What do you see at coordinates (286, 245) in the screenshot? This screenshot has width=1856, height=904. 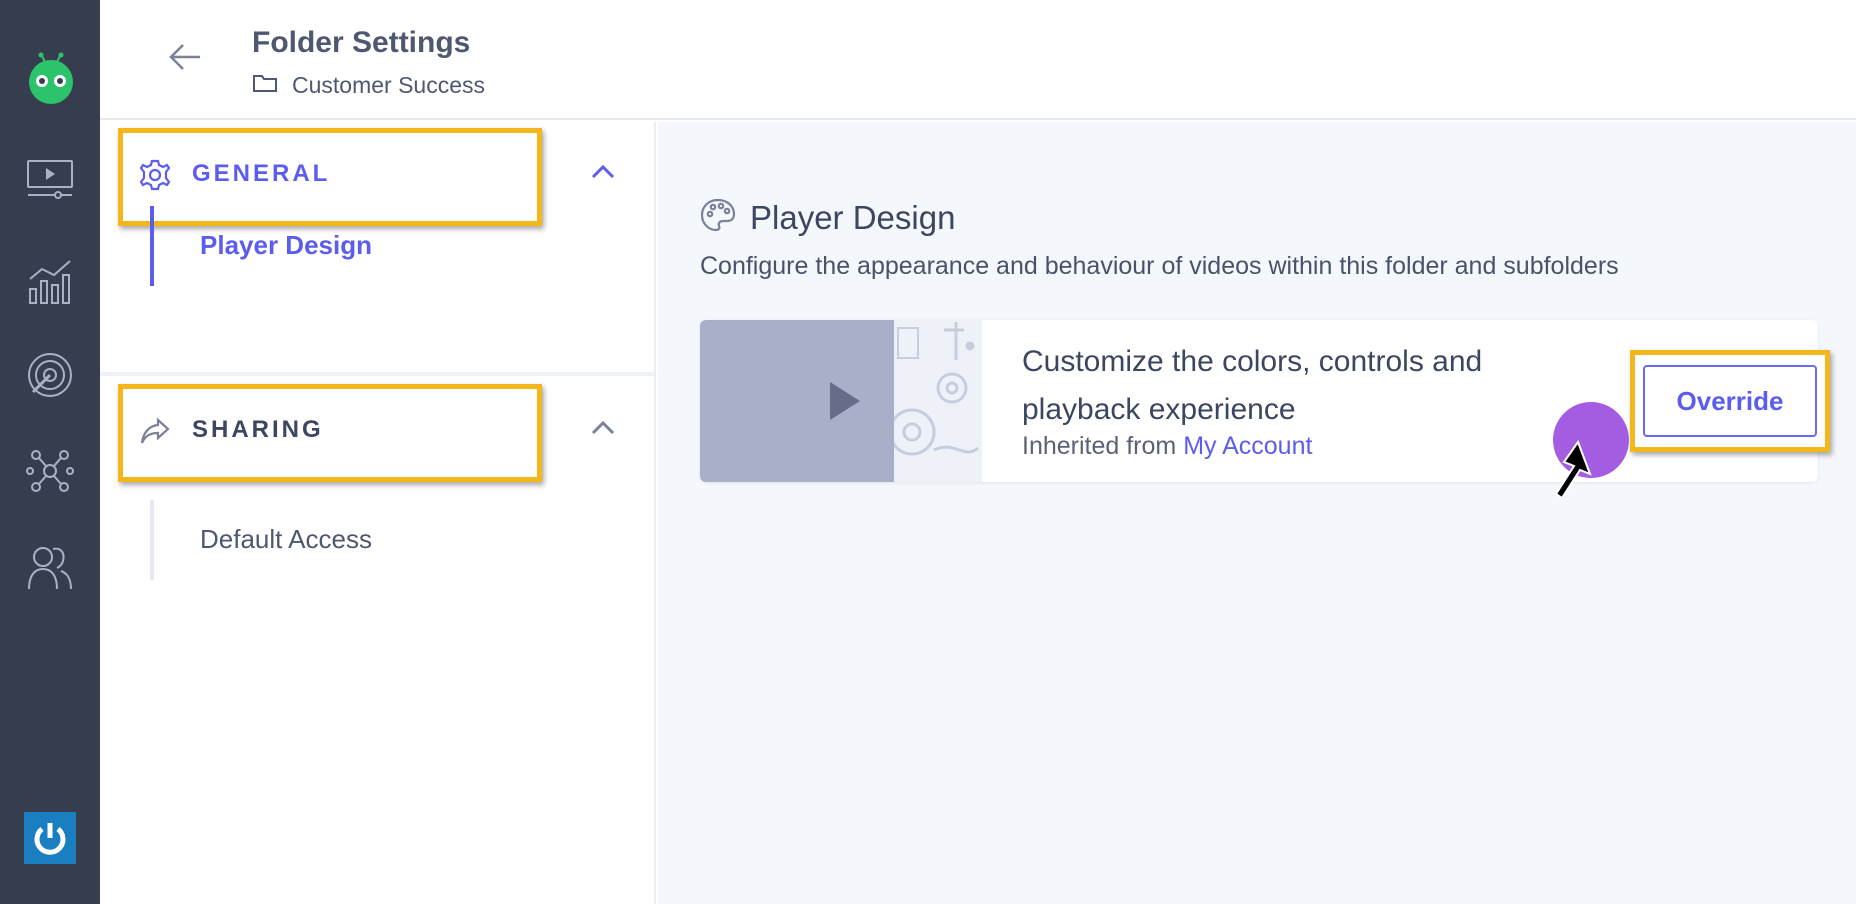 I see `nav-item-label: Player Design` at bounding box center [286, 245].